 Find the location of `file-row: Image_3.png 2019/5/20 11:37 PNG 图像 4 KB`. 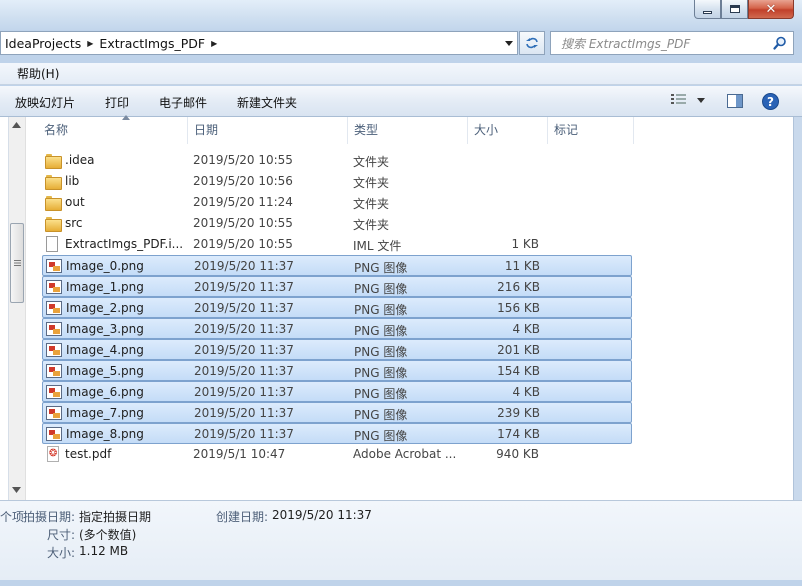

file-row: Image_3.png 2019/5/20 11:37 PNG 图像 4 KB is located at coordinates (337, 328).